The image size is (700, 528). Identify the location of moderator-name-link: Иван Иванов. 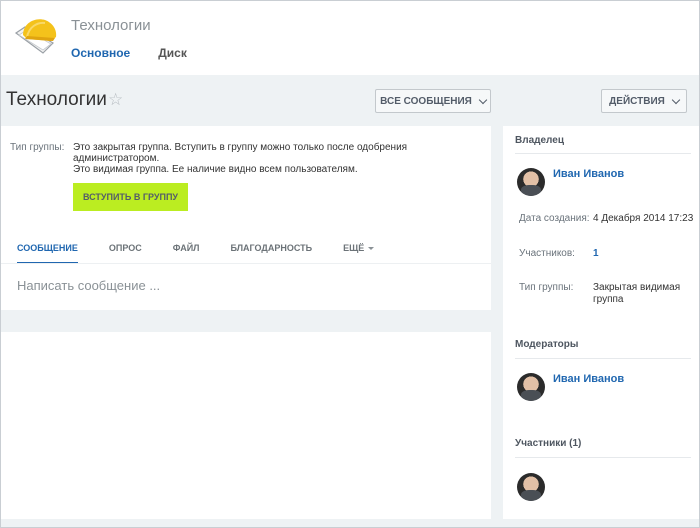
(588, 379).